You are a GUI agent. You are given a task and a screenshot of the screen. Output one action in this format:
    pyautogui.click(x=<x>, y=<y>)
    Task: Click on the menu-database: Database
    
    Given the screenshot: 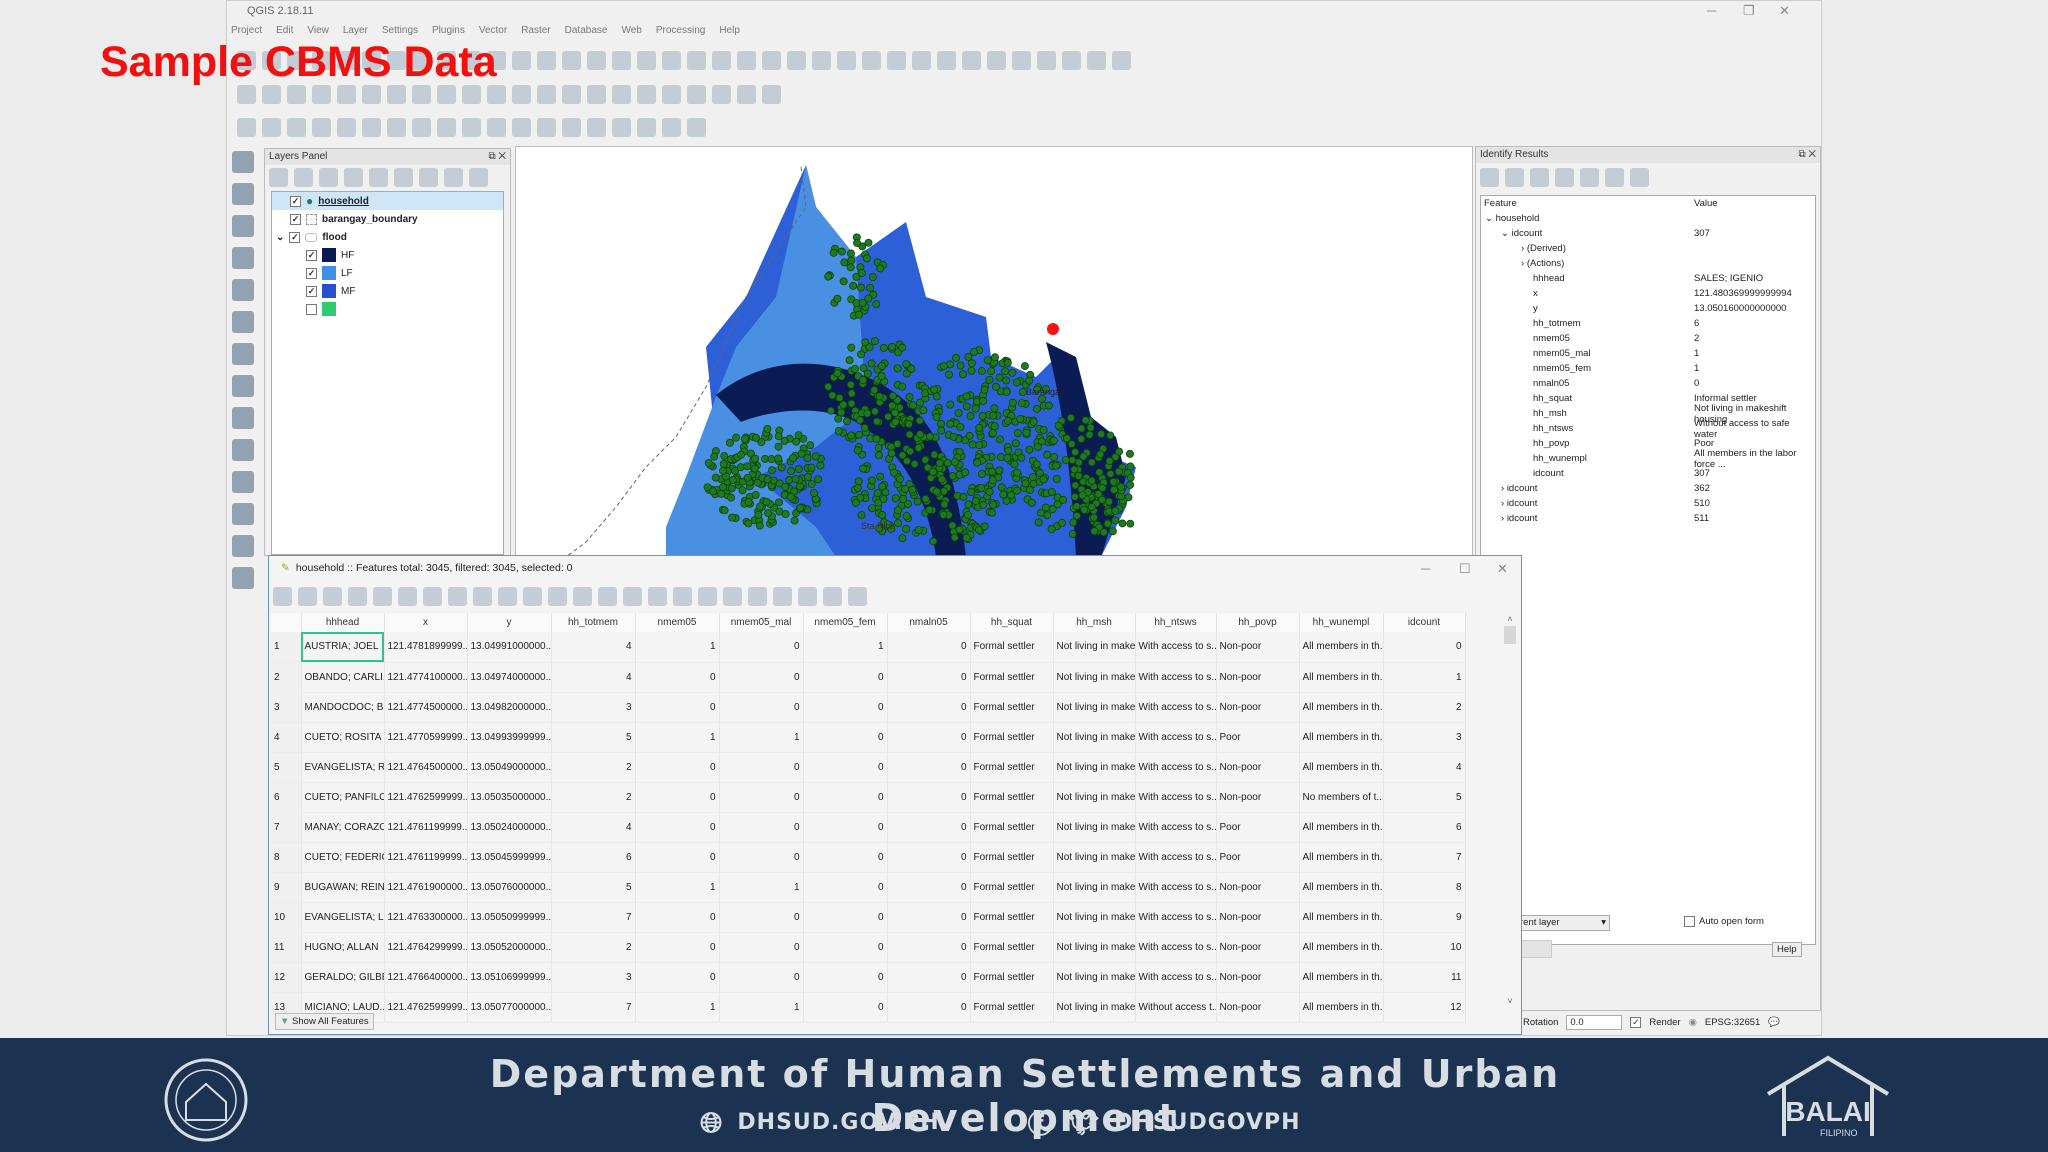 What is the action you would take?
    pyautogui.click(x=586, y=34)
    